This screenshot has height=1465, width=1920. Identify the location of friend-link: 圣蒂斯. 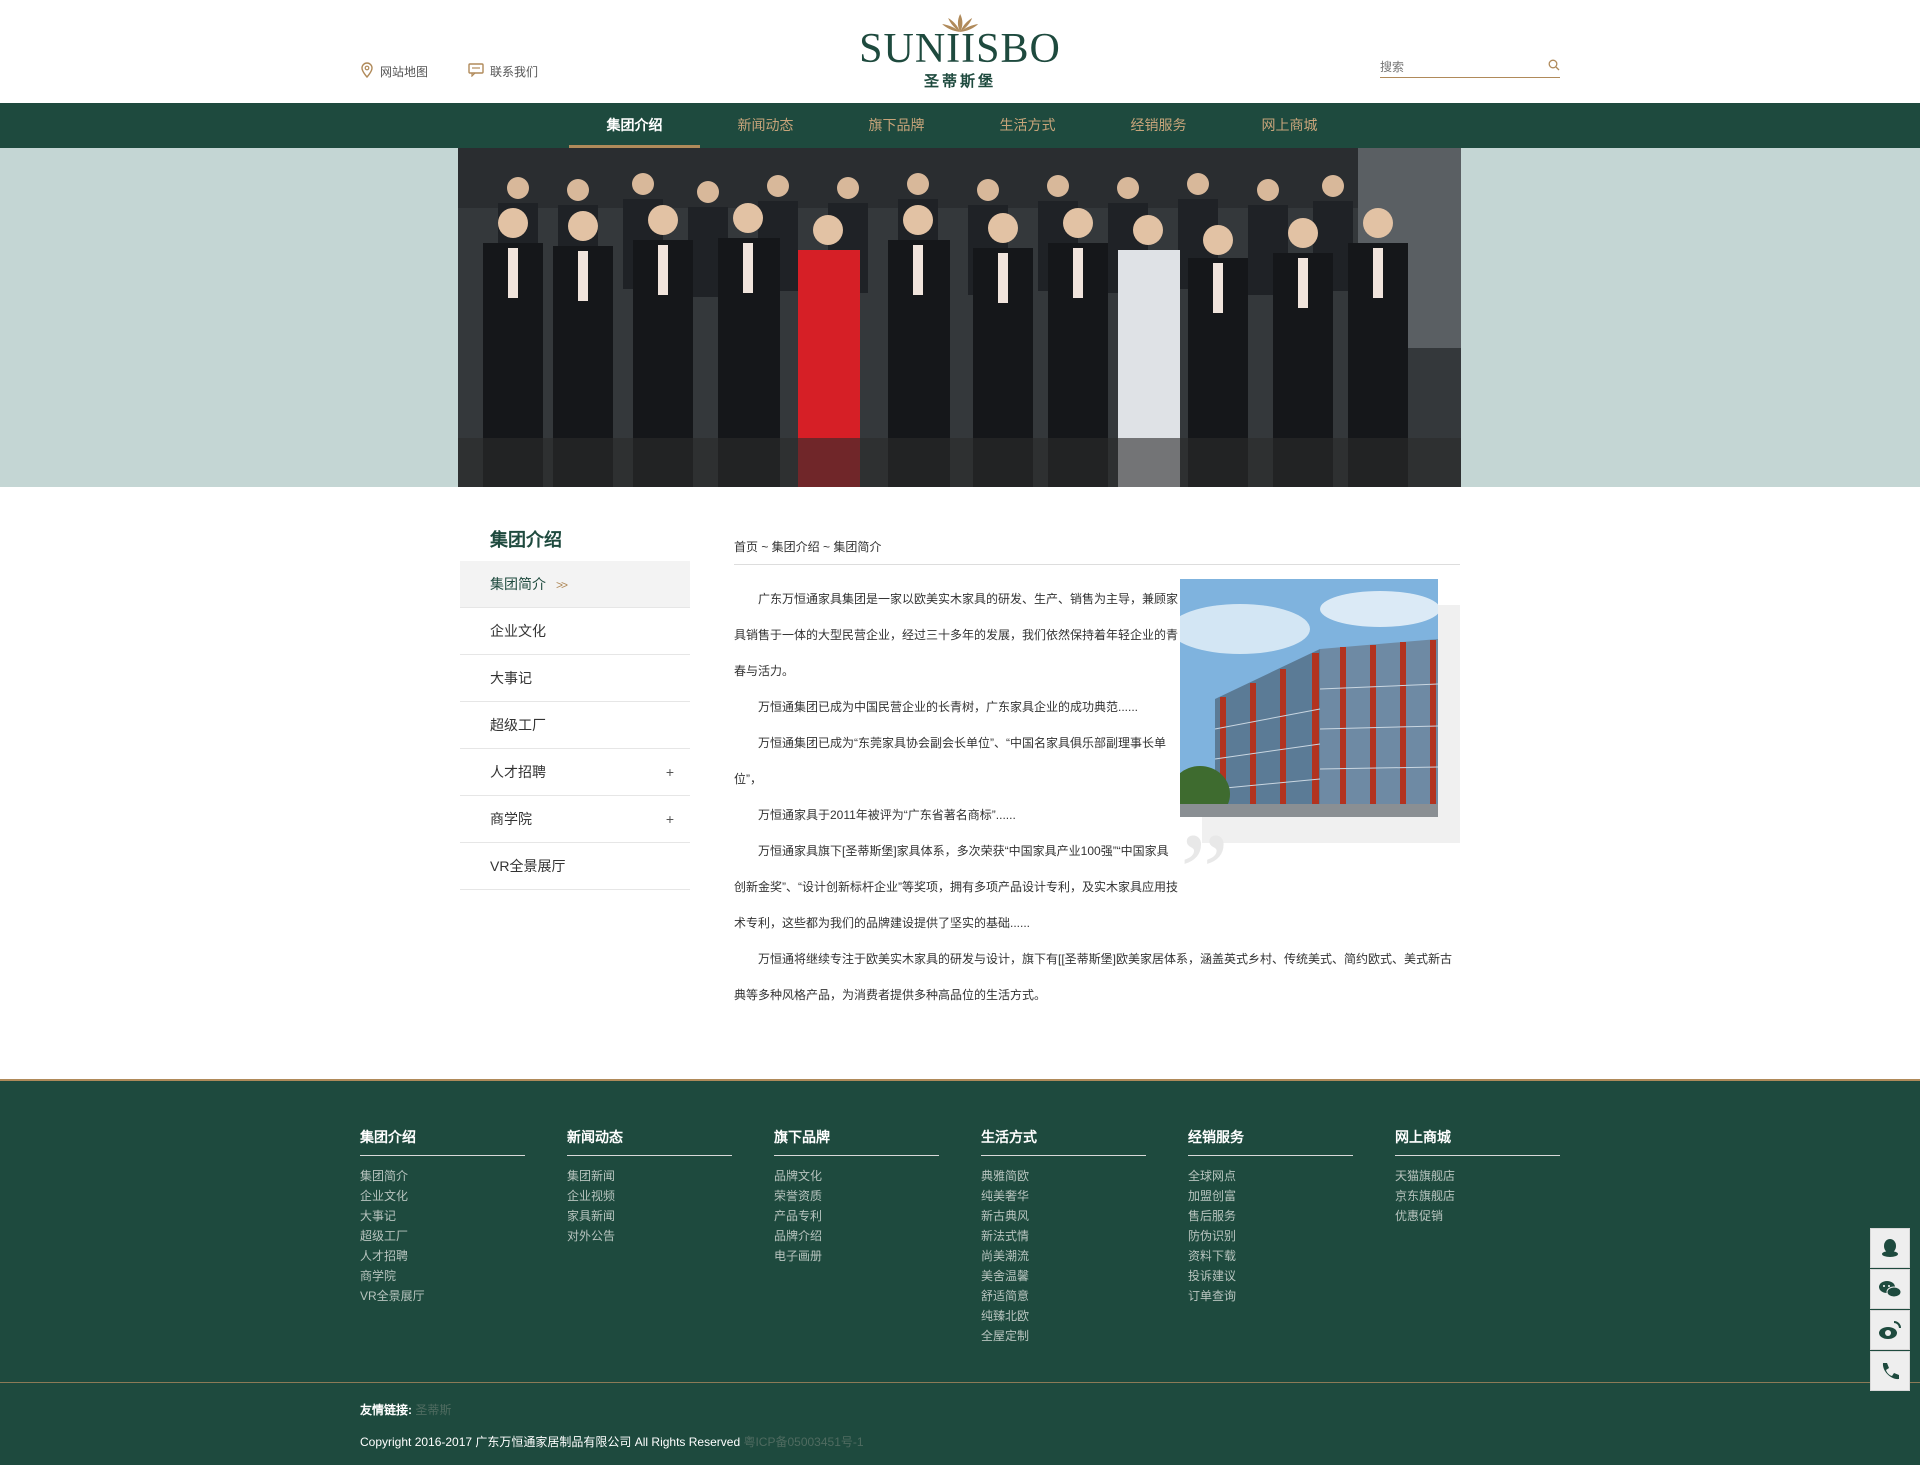
(433, 1410).